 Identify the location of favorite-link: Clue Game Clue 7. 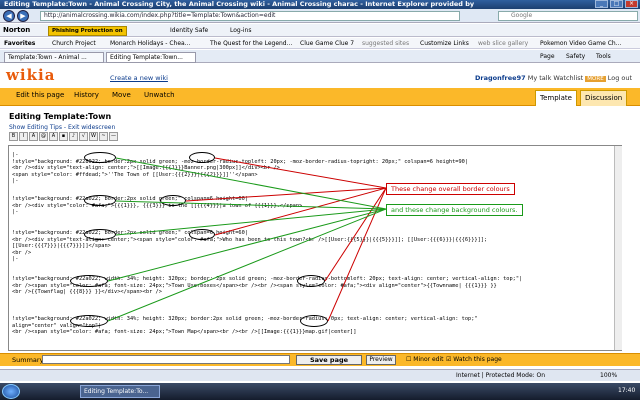
(327, 43).